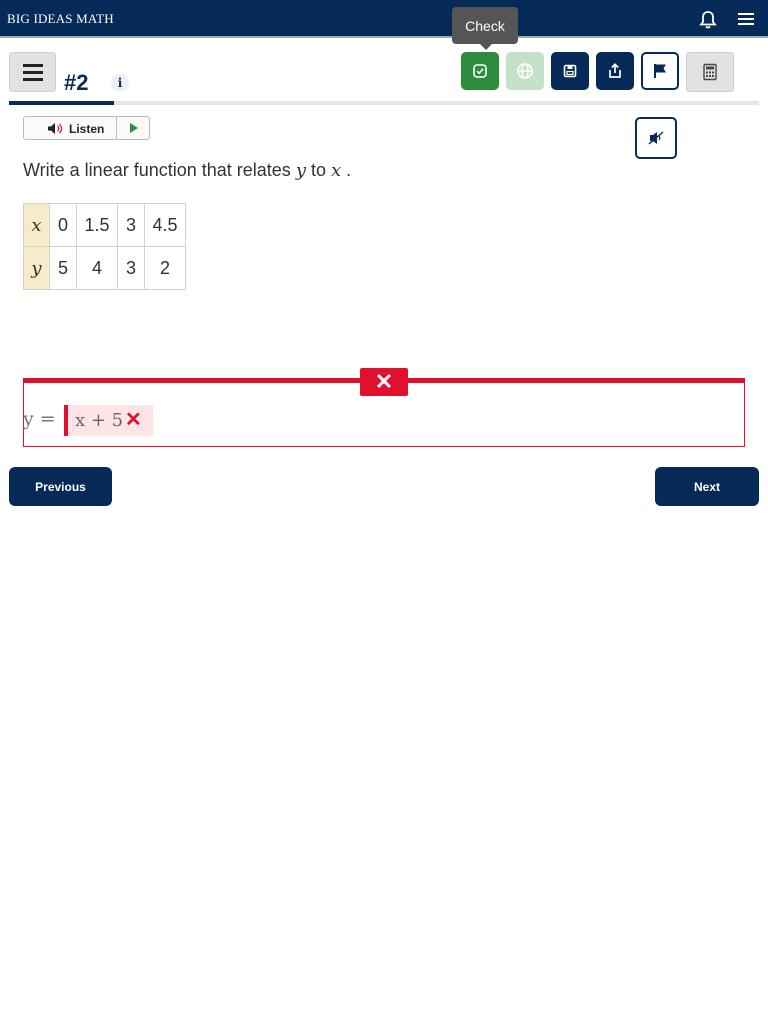 This screenshot has height=1024, width=768. I want to click on listen-button: Listen, so click(86, 128).